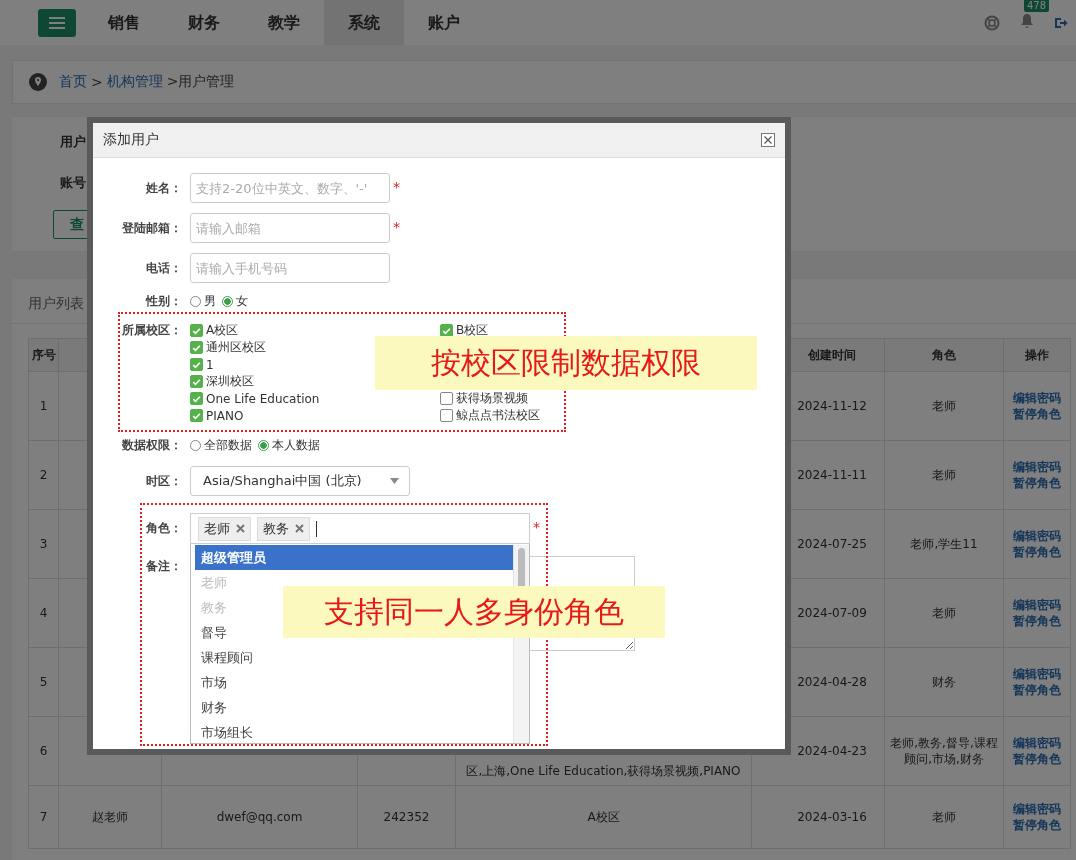 The image size is (1076, 860). What do you see at coordinates (290, 268) in the screenshot?
I see `input-field: 请输入手机号码` at bounding box center [290, 268].